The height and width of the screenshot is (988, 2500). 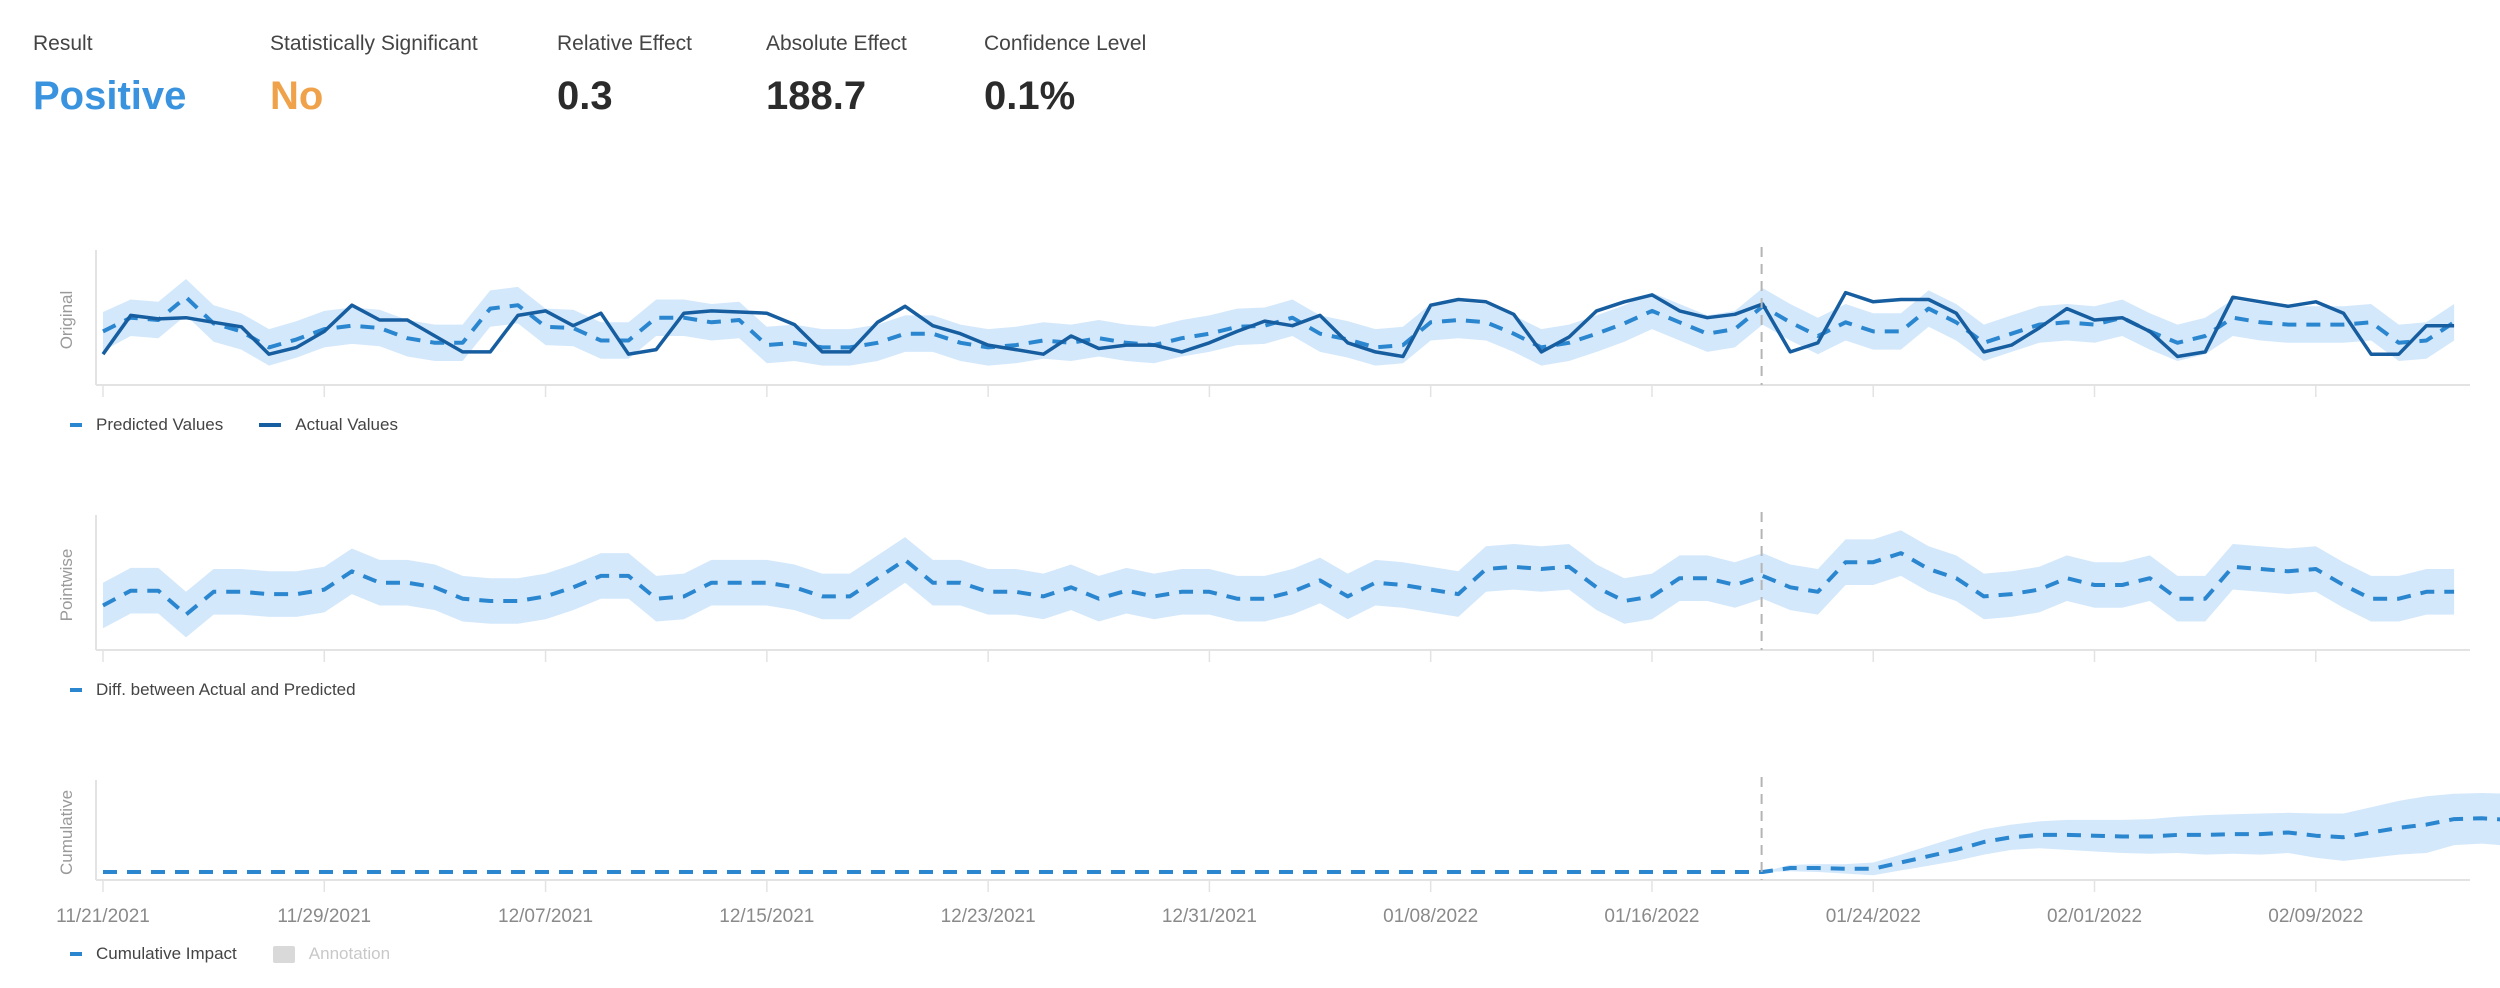 What do you see at coordinates (243, 954) in the screenshot?
I see `legend-cumulative: Cumulative Impact Annotation` at bounding box center [243, 954].